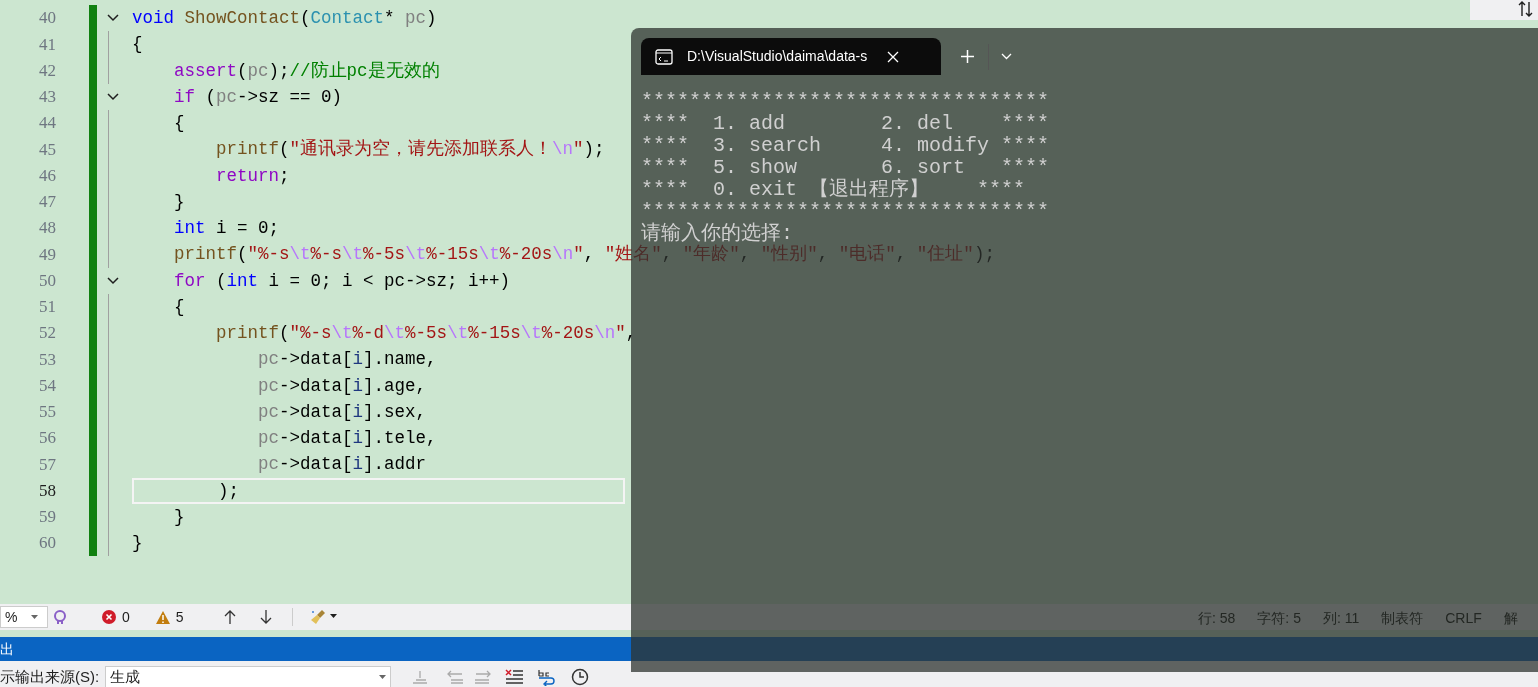 This screenshot has width=1538, height=687. What do you see at coordinates (109, 617) in the screenshot?
I see `error-icon` at bounding box center [109, 617].